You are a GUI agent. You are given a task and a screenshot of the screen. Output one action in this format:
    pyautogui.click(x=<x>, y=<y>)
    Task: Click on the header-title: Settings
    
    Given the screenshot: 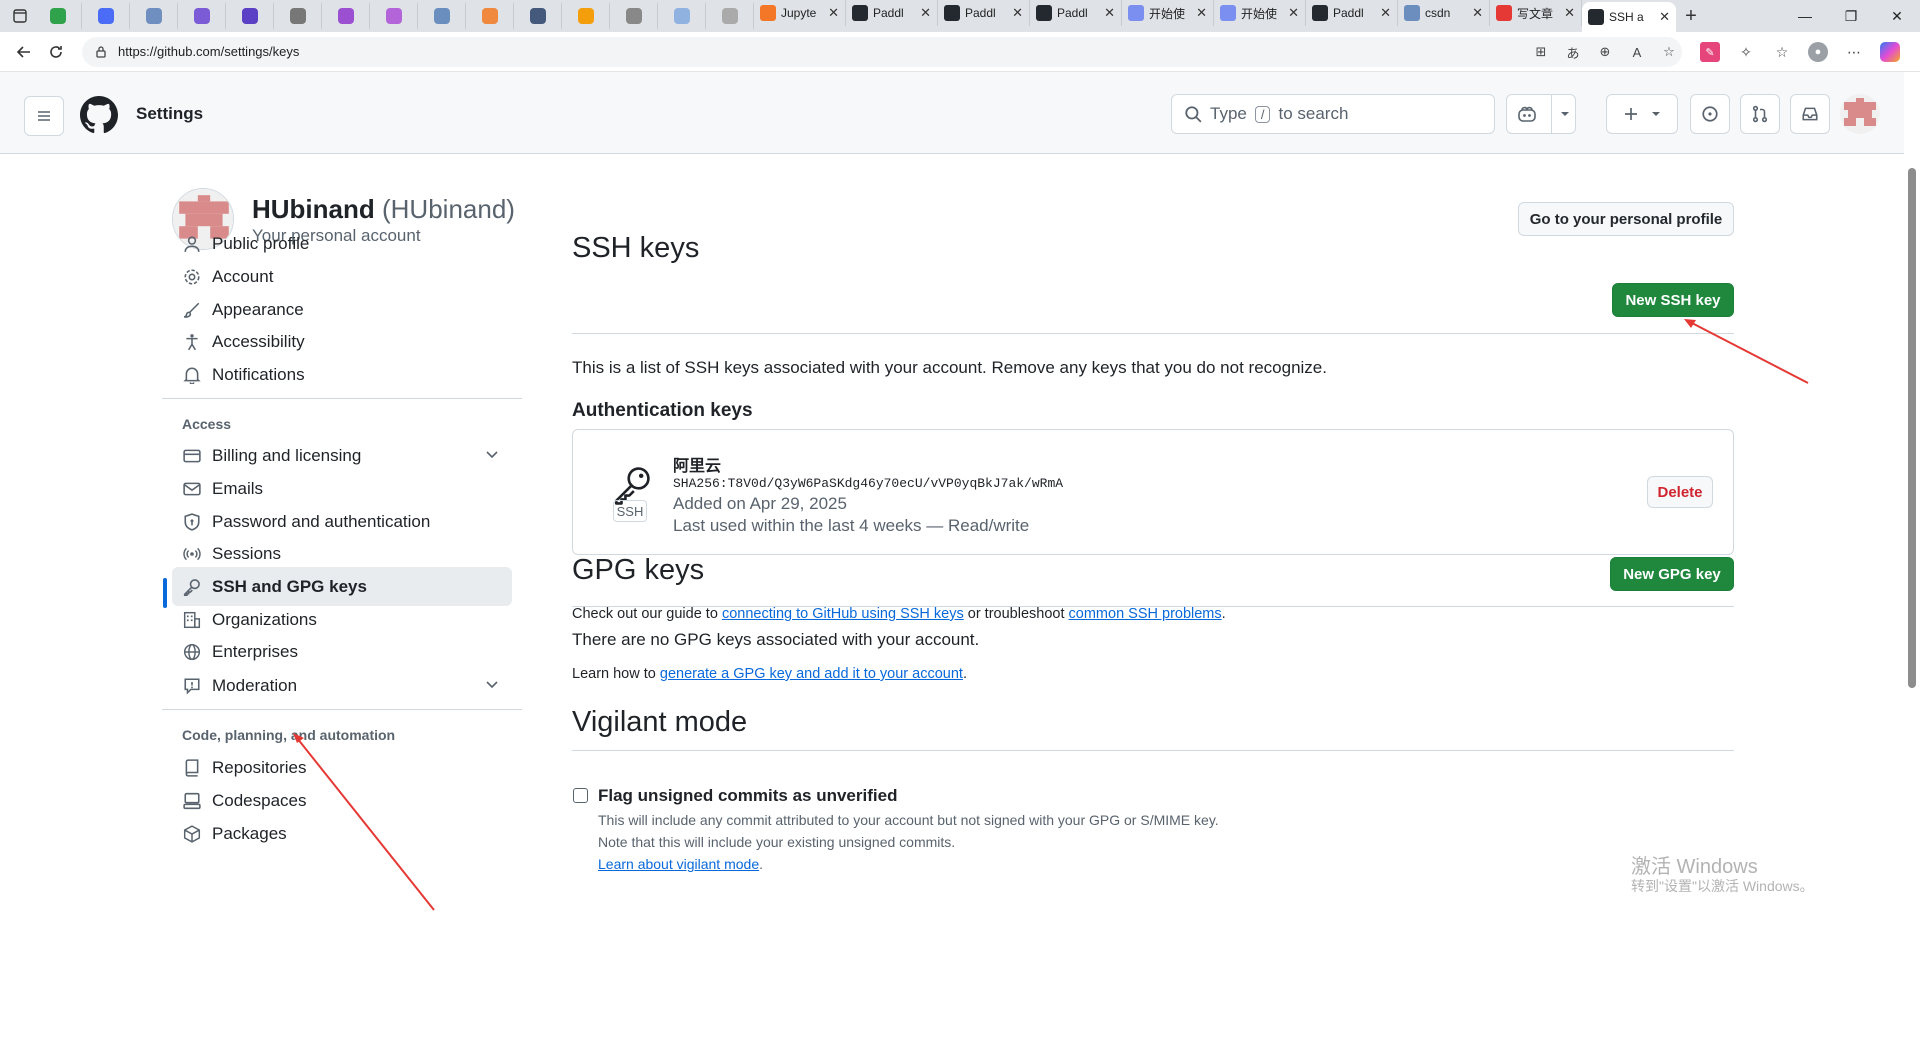 What is the action you would take?
    pyautogui.click(x=169, y=114)
    